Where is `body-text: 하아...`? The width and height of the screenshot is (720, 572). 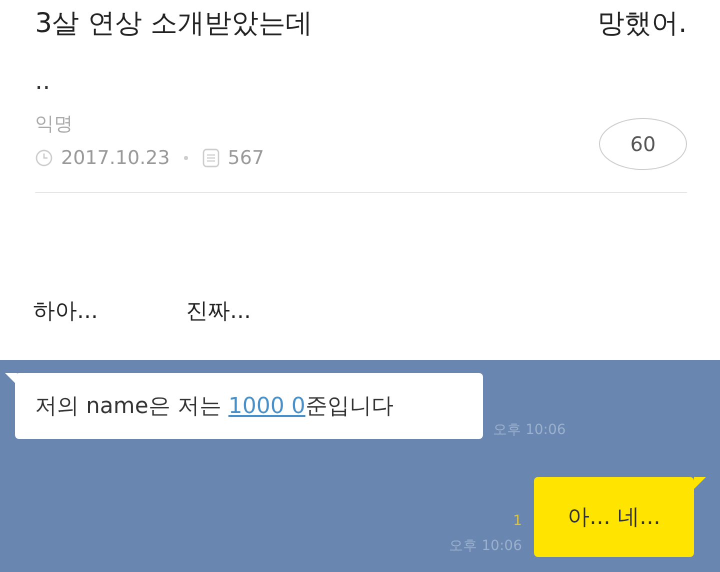
body-text: 하아... is located at coordinates (65, 312).